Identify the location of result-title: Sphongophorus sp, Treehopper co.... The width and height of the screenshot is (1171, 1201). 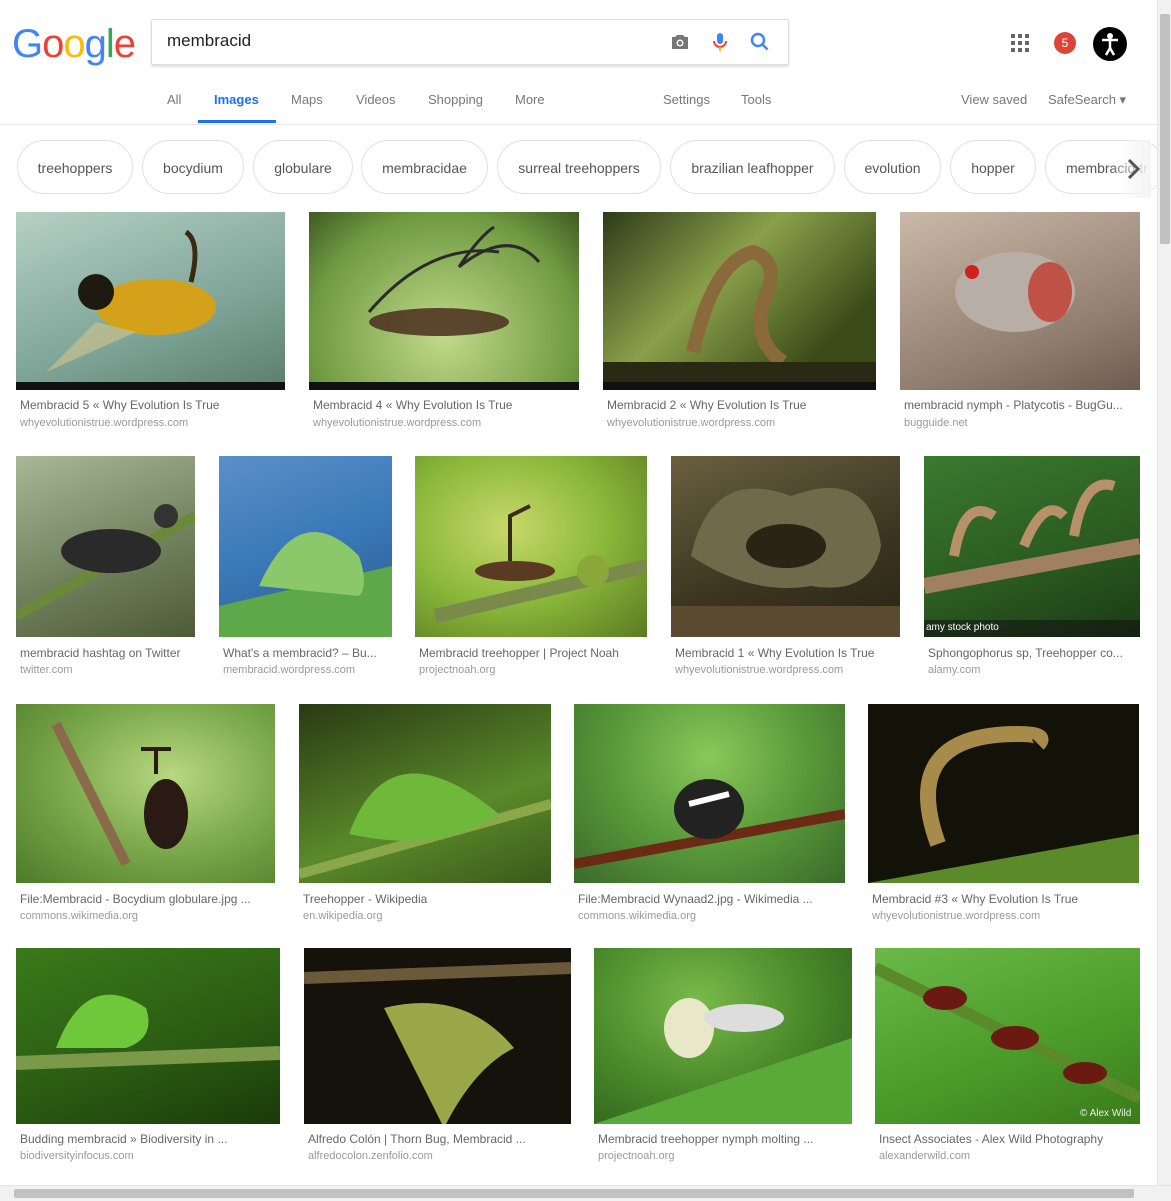
(1033, 653).